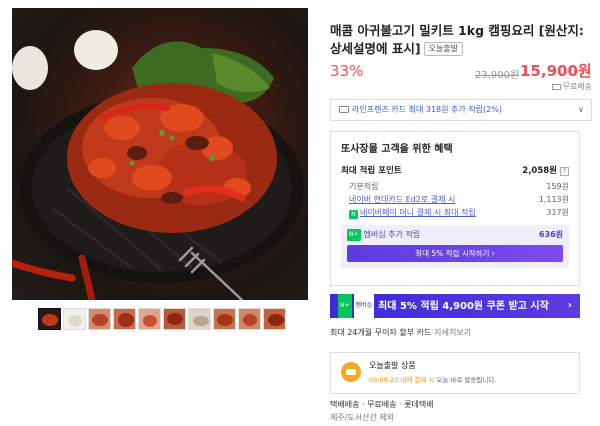 This screenshot has width=600, height=426. What do you see at coordinates (347, 71) in the screenshot?
I see `discount-rate: 33%` at bounding box center [347, 71].